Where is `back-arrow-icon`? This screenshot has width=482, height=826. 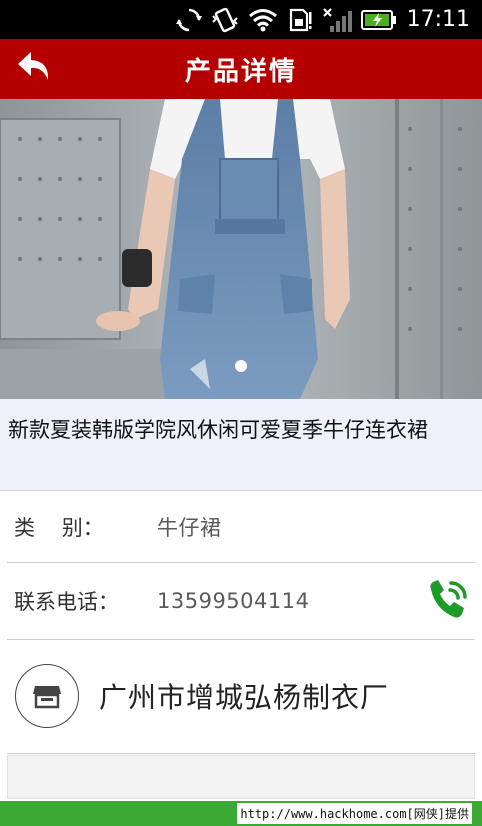
back-arrow-icon is located at coordinates (35, 69).